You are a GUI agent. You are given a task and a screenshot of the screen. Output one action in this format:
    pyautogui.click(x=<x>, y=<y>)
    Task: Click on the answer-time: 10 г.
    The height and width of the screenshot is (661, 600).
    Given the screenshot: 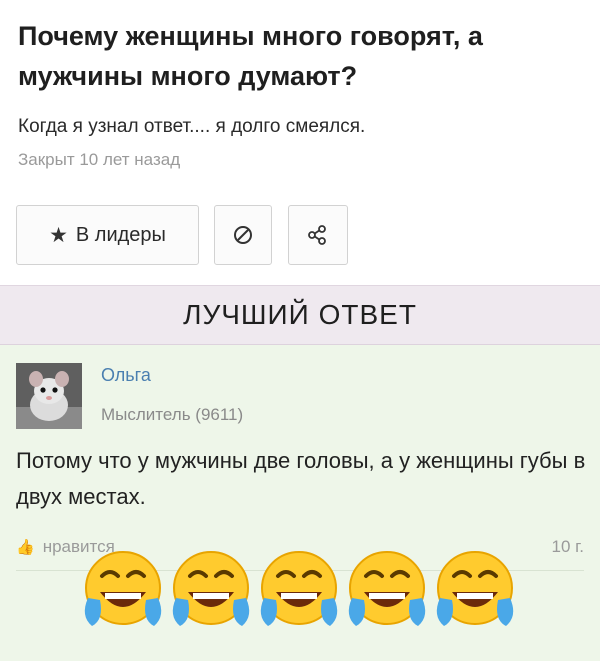 What is the action you would take?
    pyautogui.click(x=567, y=546)
    